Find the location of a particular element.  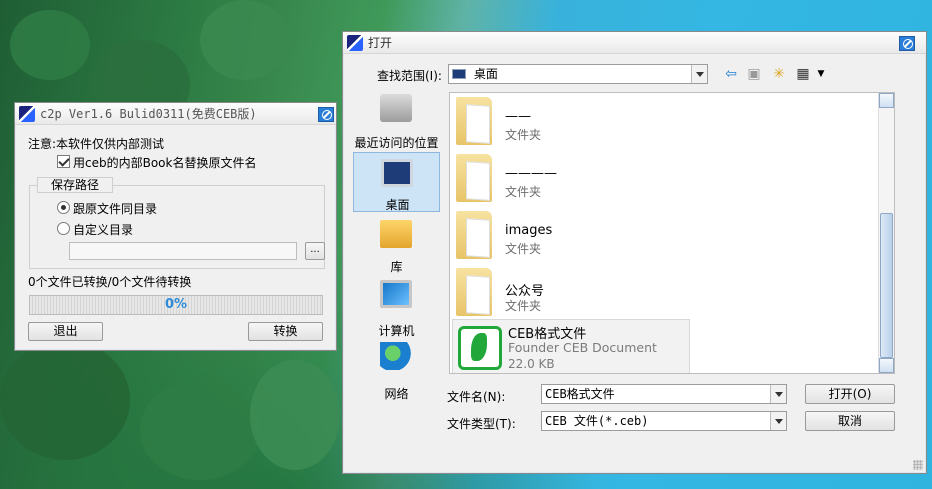

radio-same-dir-label: 跟原文件同目录 is located at coordinates (115, 209).